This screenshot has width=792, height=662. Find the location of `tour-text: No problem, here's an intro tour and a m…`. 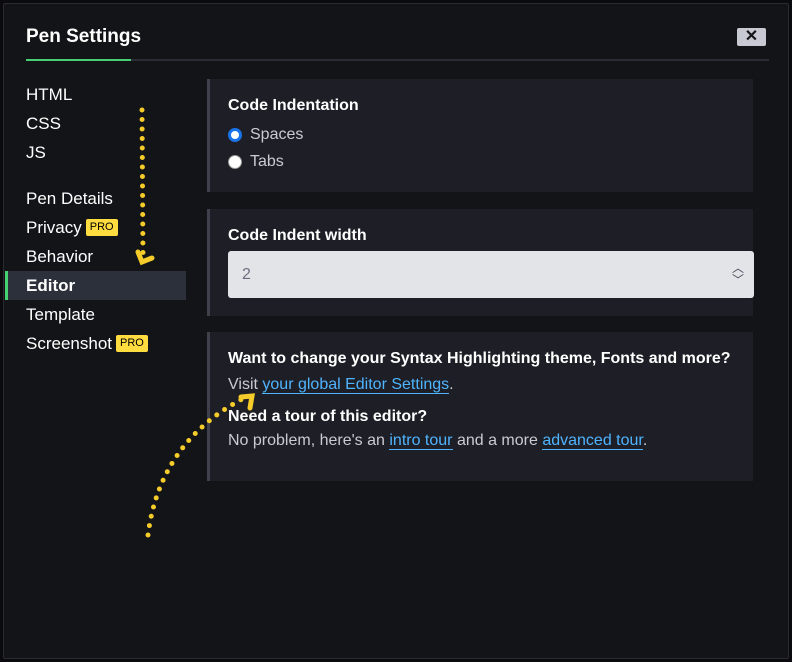

tour-text: No problem, here's an intro tour and a m… is located at coordinates (438, 441).